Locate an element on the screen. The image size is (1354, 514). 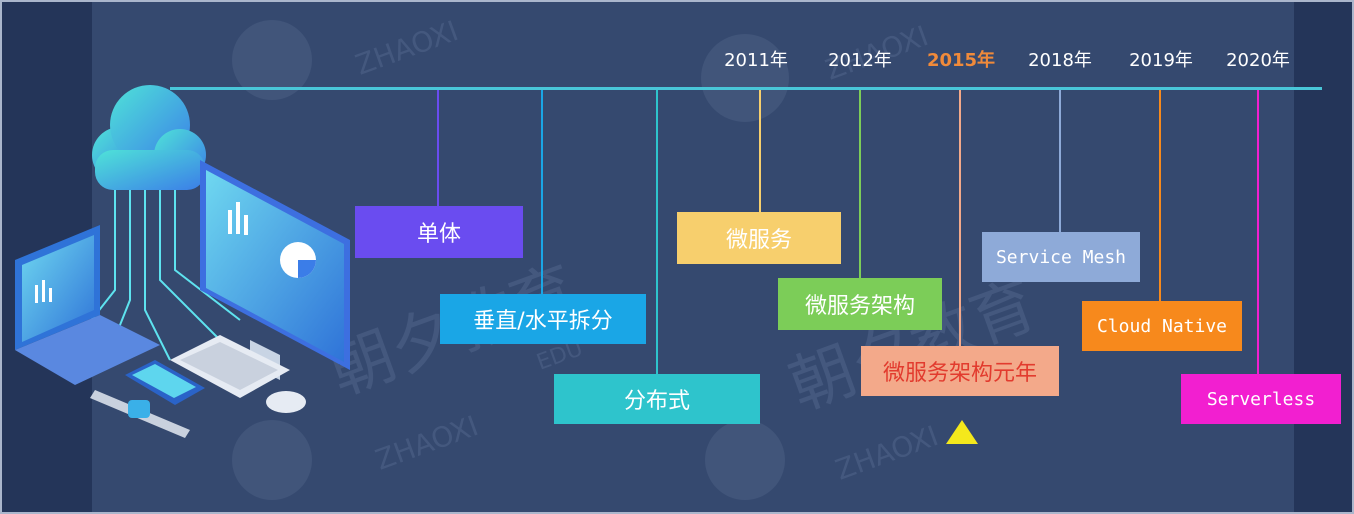
stage-box-monolith: 单体 is located at coordinates (439, 232).